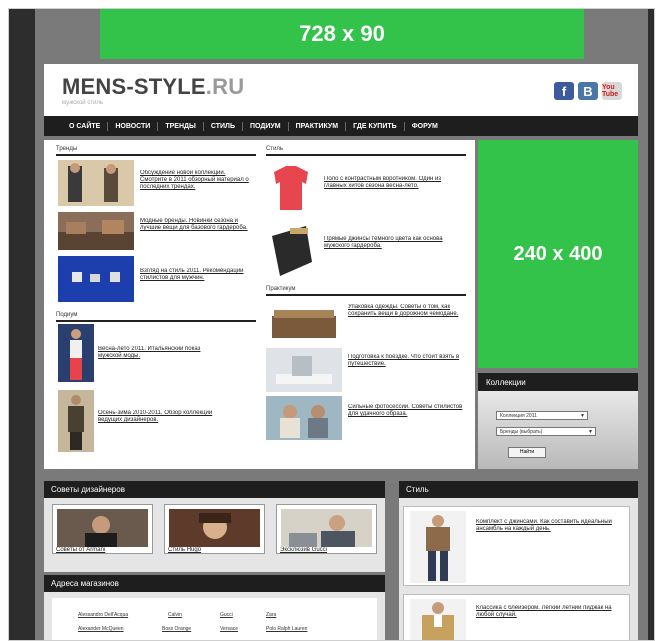 The height and width of the screenshot is (641, 661). Describe the element at coordinates (156, 155) in the screenshot. I see `trends-rule` at that location.